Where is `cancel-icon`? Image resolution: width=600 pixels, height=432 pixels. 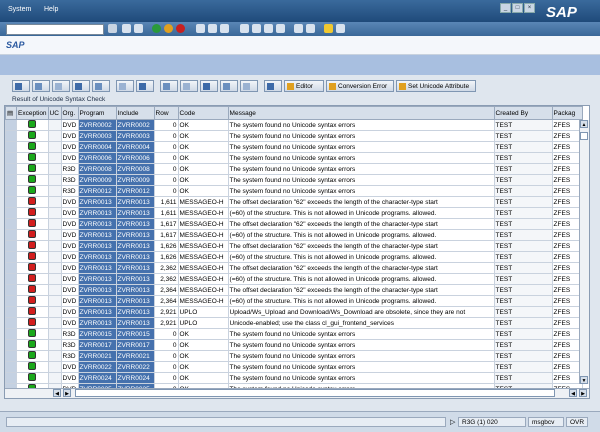 cancel-icon is located at coordinates (180, 28).